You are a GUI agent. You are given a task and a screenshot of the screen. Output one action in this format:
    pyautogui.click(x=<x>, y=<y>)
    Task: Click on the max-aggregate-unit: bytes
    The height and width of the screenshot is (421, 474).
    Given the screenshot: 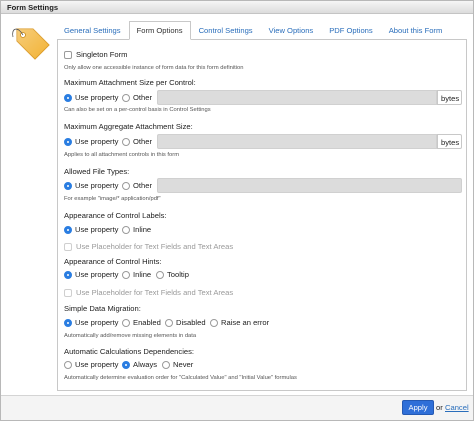 What is the action you would take?
    pyautogui.click(x=449, y=141)
    